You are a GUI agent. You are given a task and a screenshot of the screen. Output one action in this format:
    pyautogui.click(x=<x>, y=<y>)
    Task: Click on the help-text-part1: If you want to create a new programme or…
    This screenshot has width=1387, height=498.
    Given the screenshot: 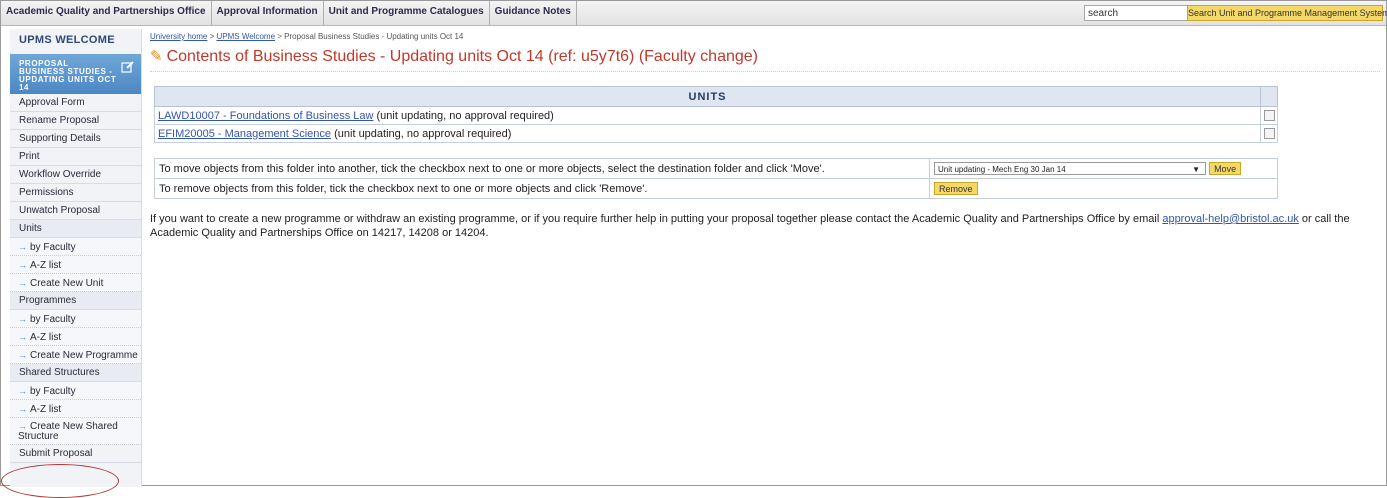 What is the action you would take?
    pyautogui.click(x=656, y=219)
    